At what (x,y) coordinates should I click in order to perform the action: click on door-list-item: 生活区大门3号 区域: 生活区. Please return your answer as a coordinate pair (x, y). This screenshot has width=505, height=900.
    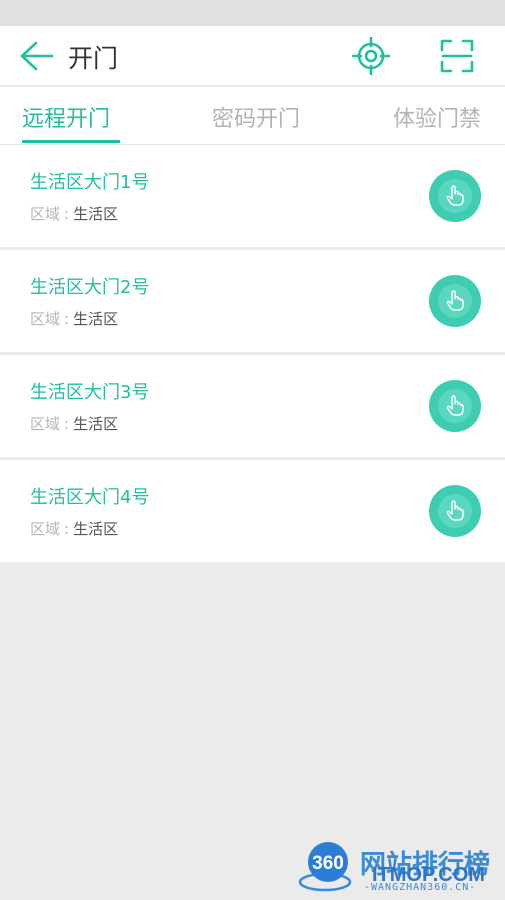
    Looking at the image, I should click on (252, 406).